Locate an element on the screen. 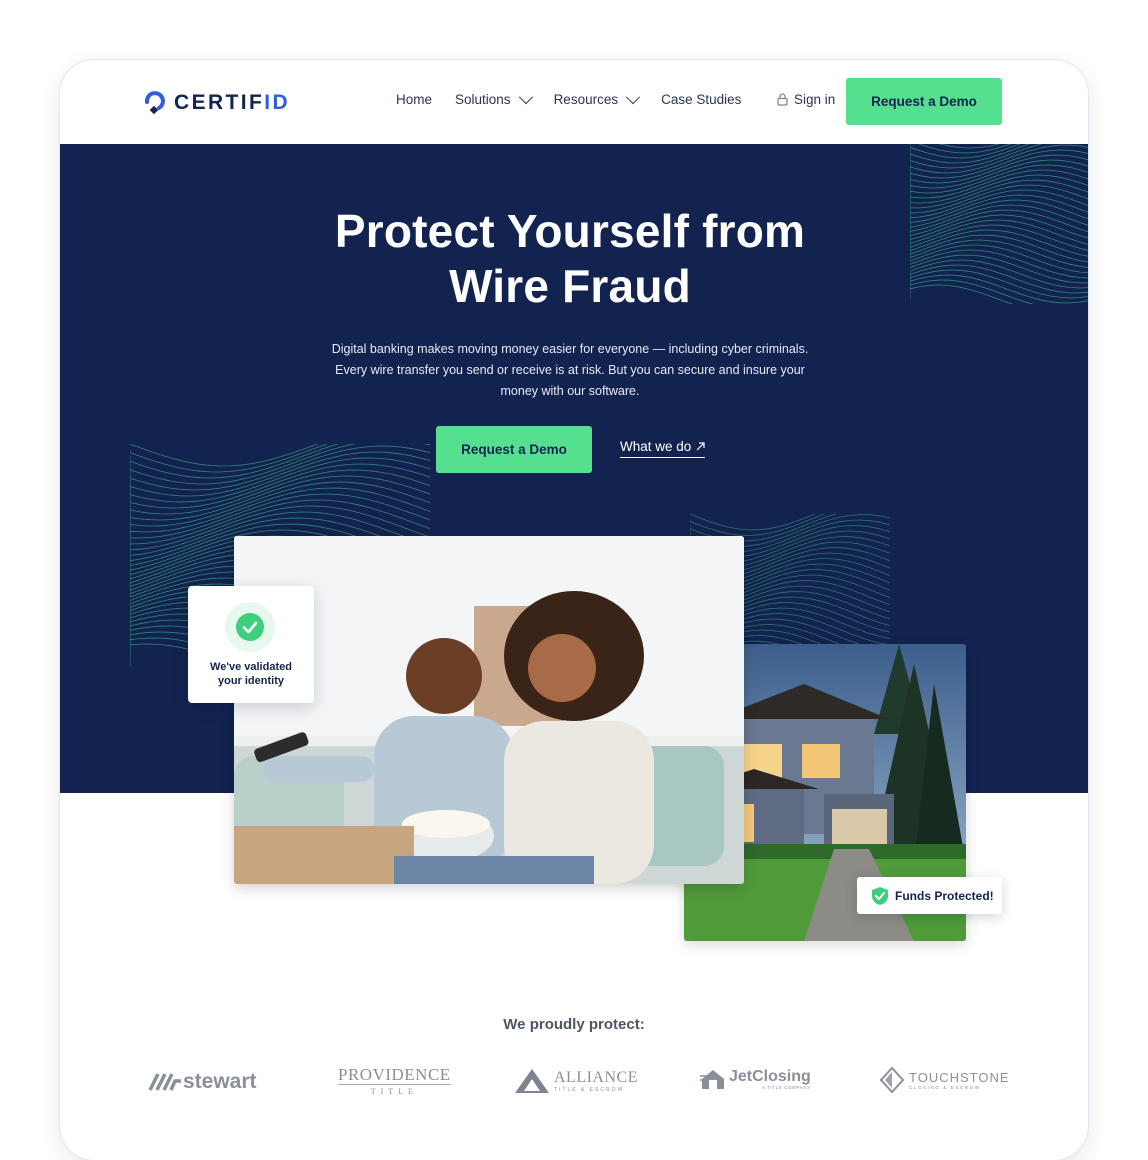  partner-logo-touchstone: TOUCHSTONE CLOSING & ESCROW is located at coordinates (945, 1080).